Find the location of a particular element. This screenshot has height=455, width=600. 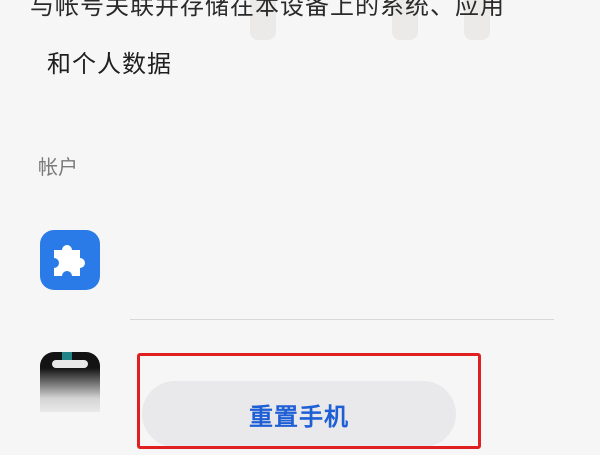

reset-description-line2: 和个人数据 is located at coordinates (109, 64).